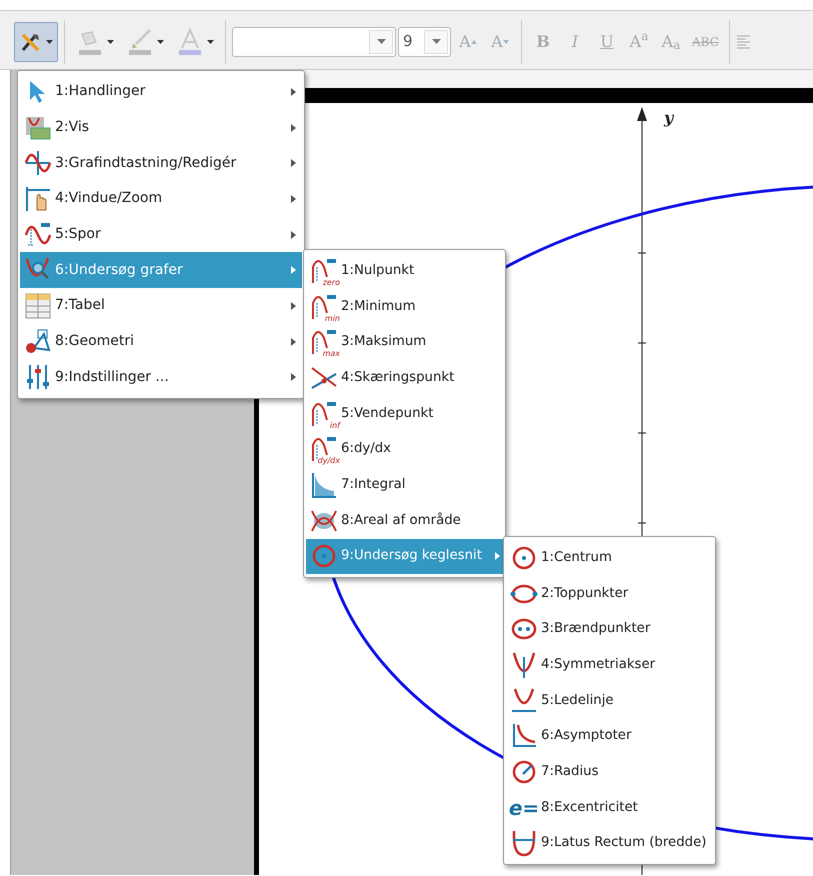  Describe the element at coordinates (161, 92) in the screenshot. I see `menu-item: 1:Handlinger` at that location.